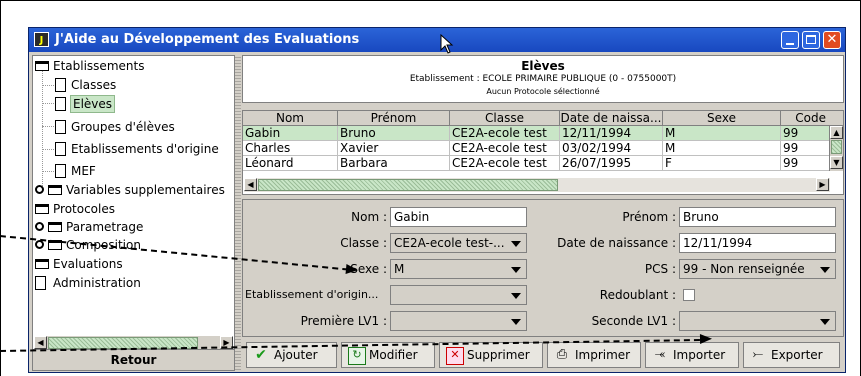 This screenshot has width=861, height=376. Describe the element at coordinates (722, 118) in the screenshot. I see `column-header-sexe: Sexe` at that location.